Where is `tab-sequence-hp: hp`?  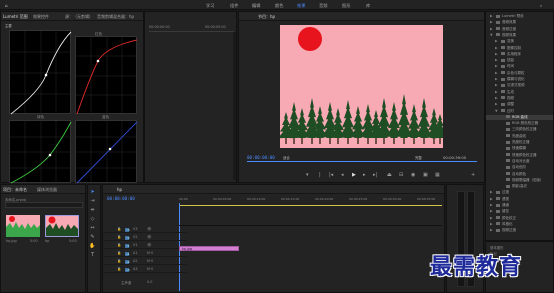 tab-sequence-hp: hp is located at coordinates (119, 189).